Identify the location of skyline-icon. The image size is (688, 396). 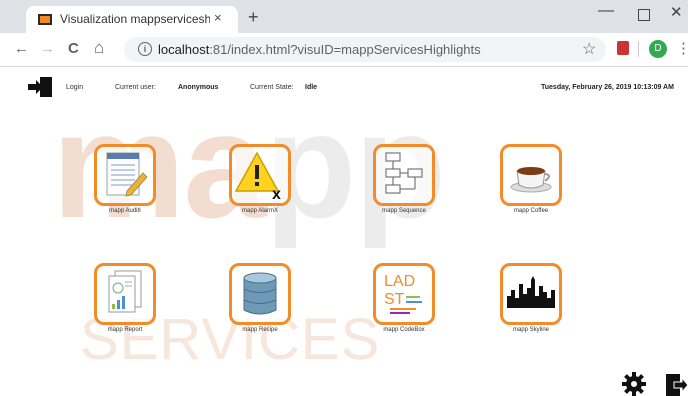
(531, 292).